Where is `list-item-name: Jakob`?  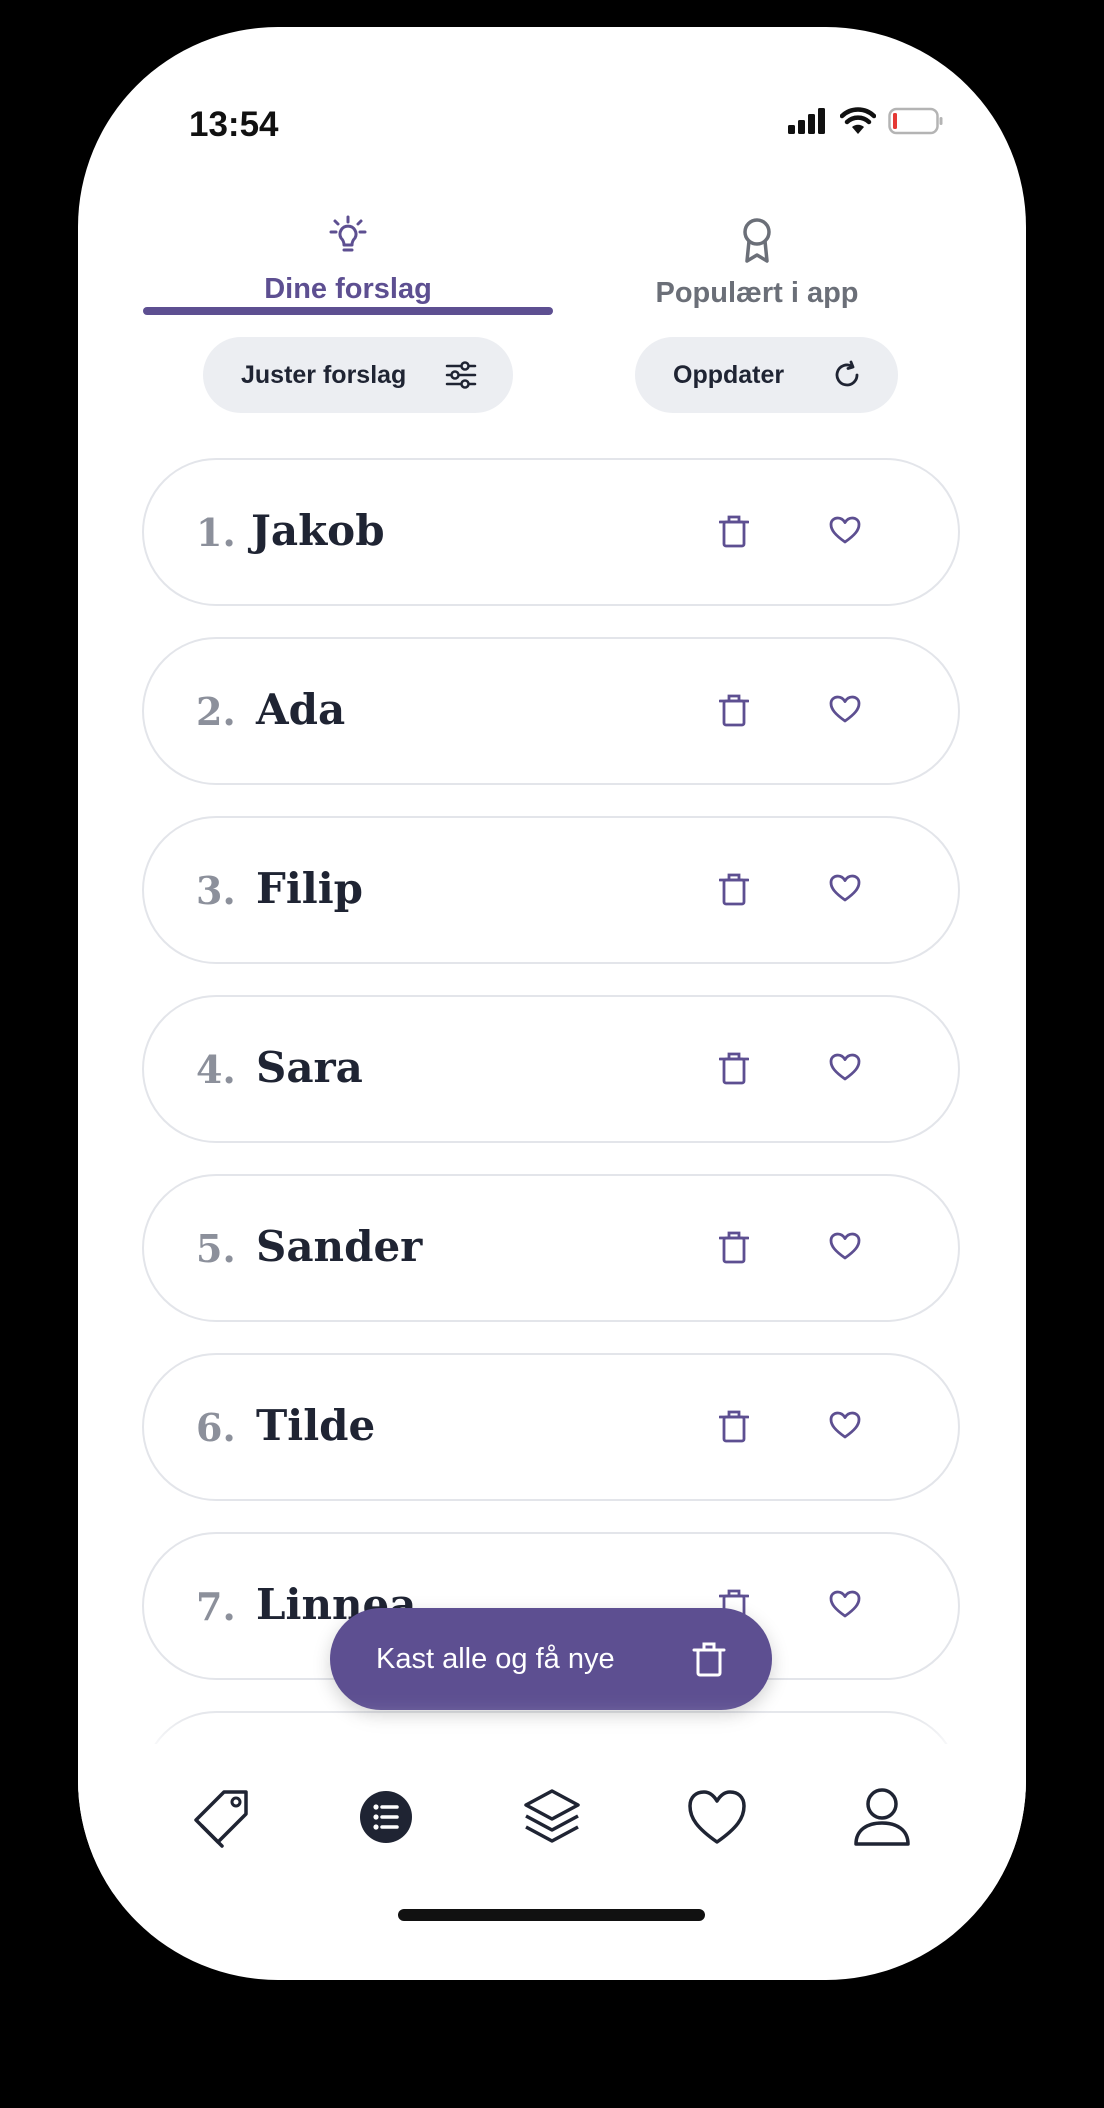 list-item-name: Jakob is located at coordinates (318, 530).